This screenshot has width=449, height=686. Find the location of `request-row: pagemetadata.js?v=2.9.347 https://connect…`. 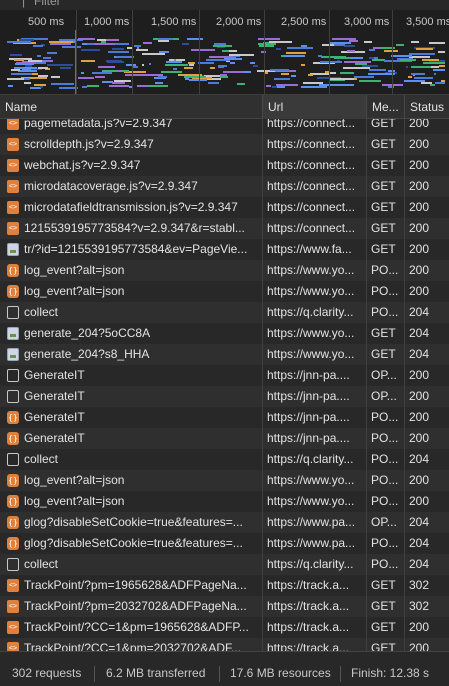

request-row: pagemetadata.js?v=2.9.347 https://connect… is located at coordinates (224, 126).